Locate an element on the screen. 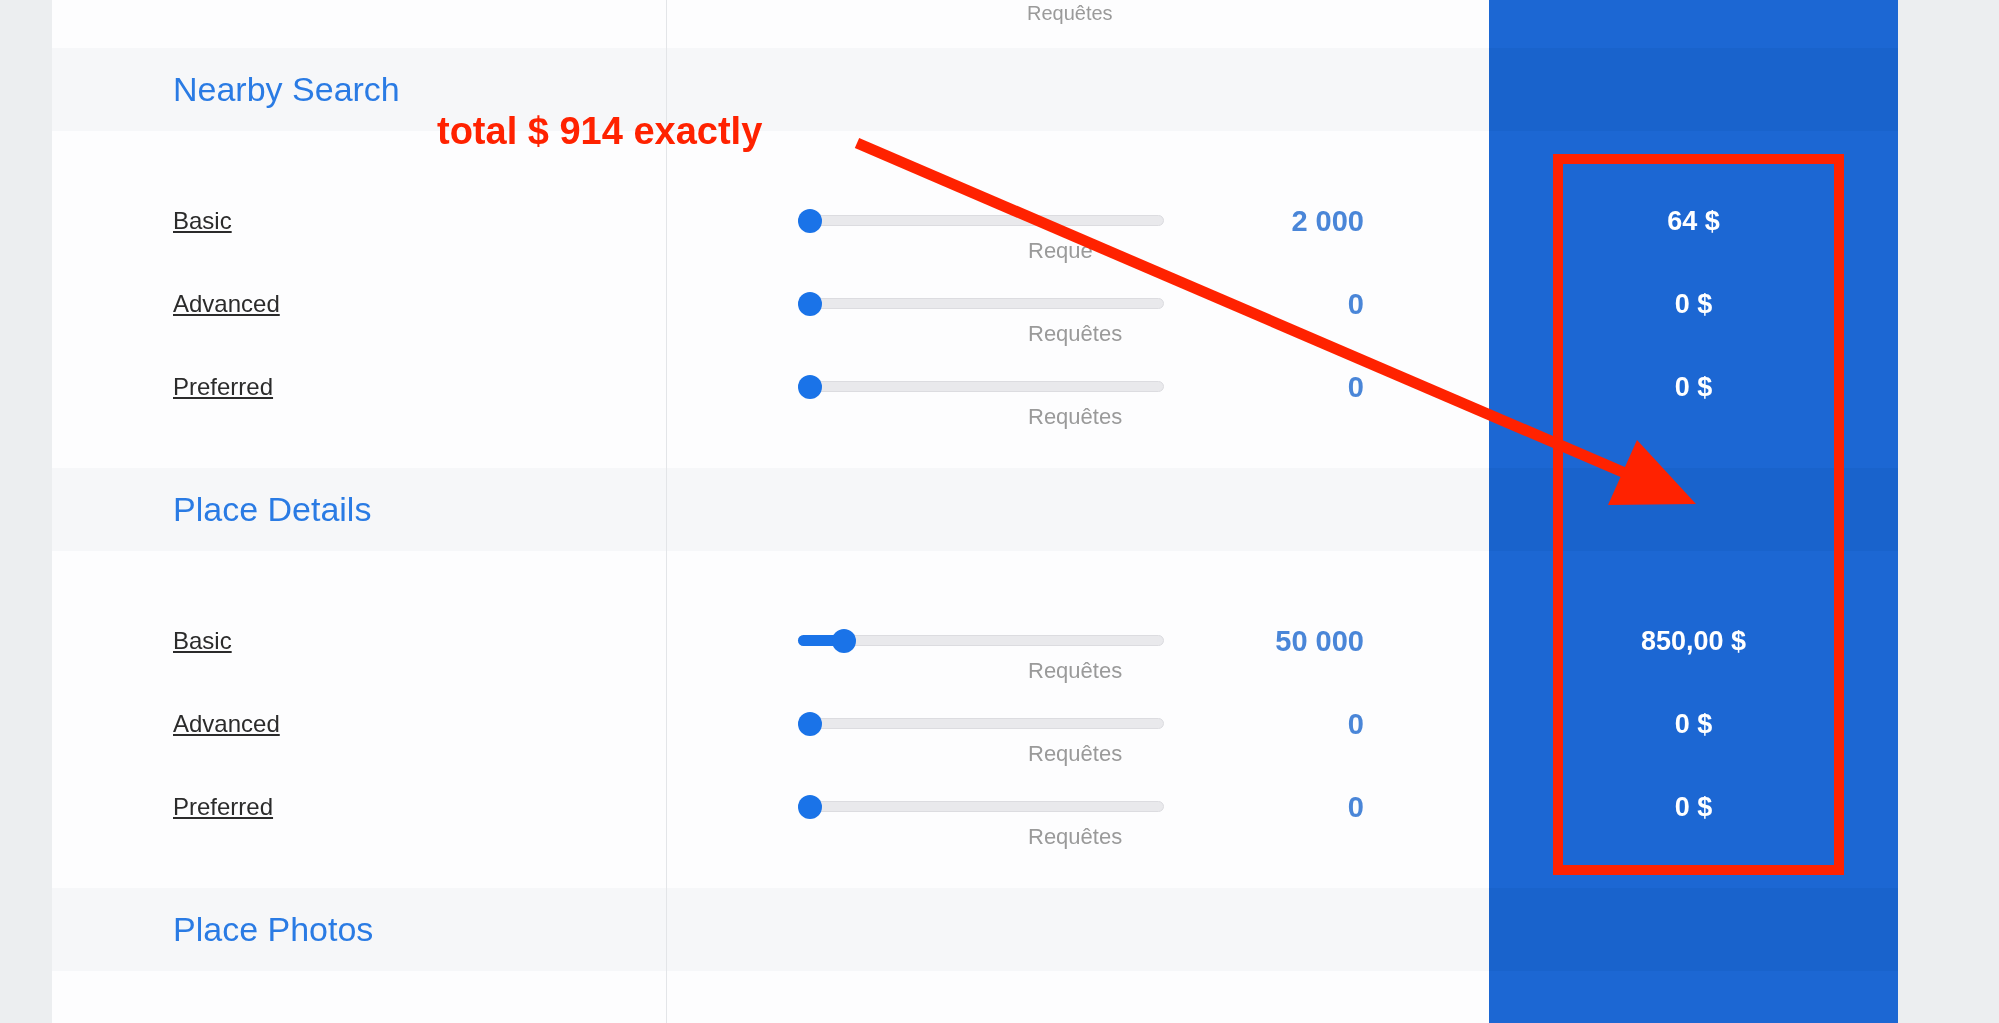 This screenshot has height=1023, width=1999. section-title: Place Details is located at coordinates (273, 509).